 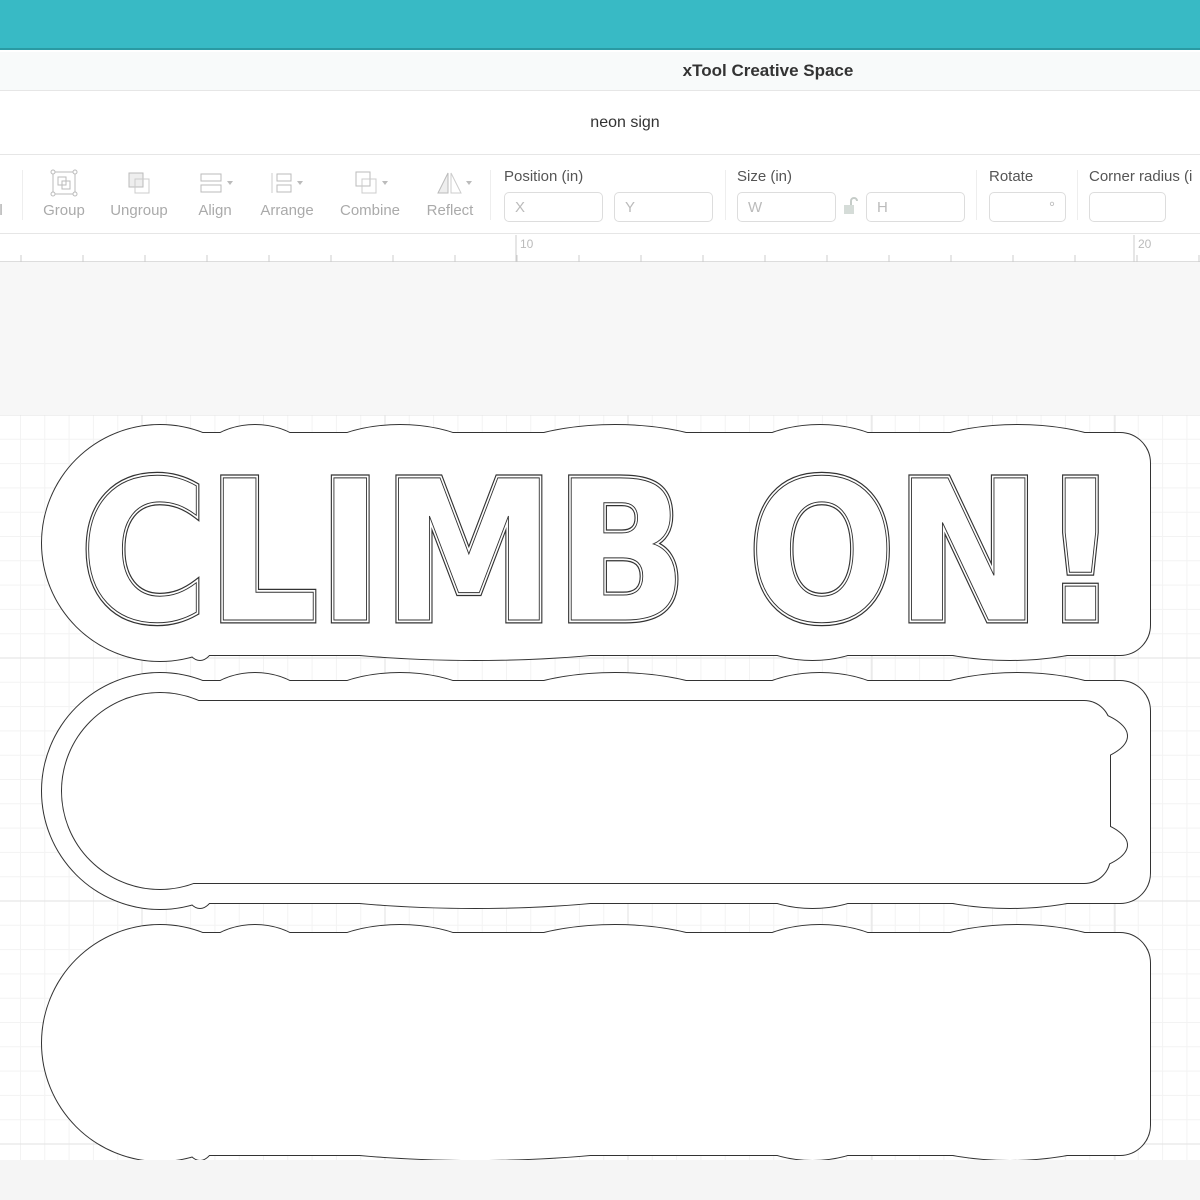 I want to click on combine-button: Combine, so click(x=370, y=193).